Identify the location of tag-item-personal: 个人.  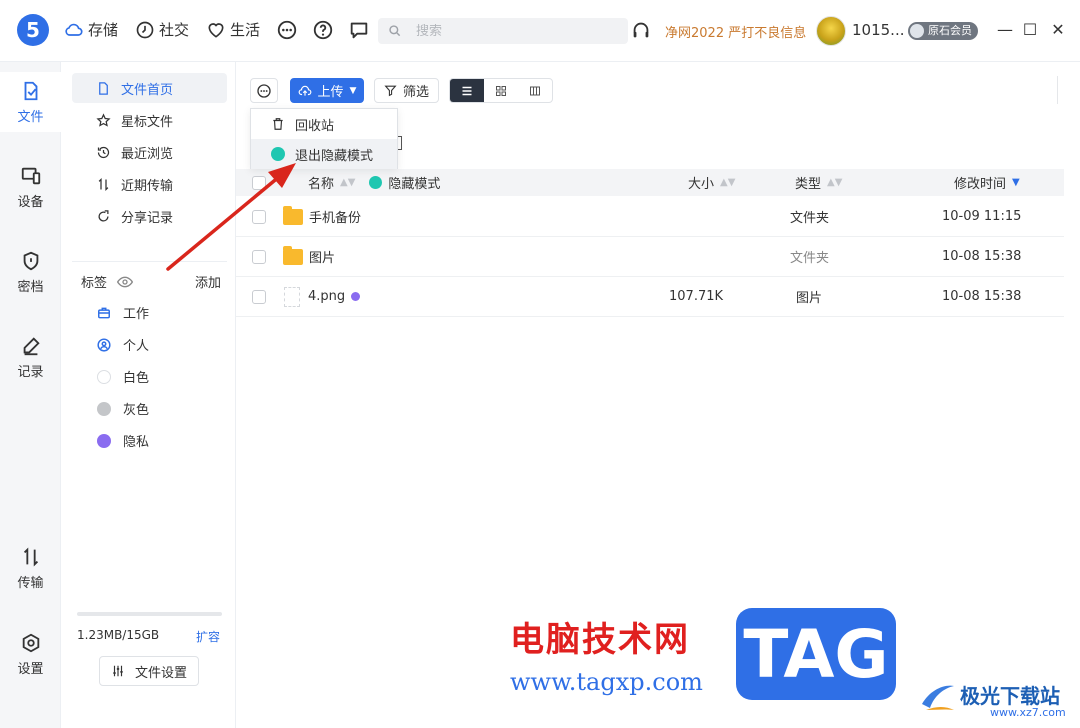
(123, 344).